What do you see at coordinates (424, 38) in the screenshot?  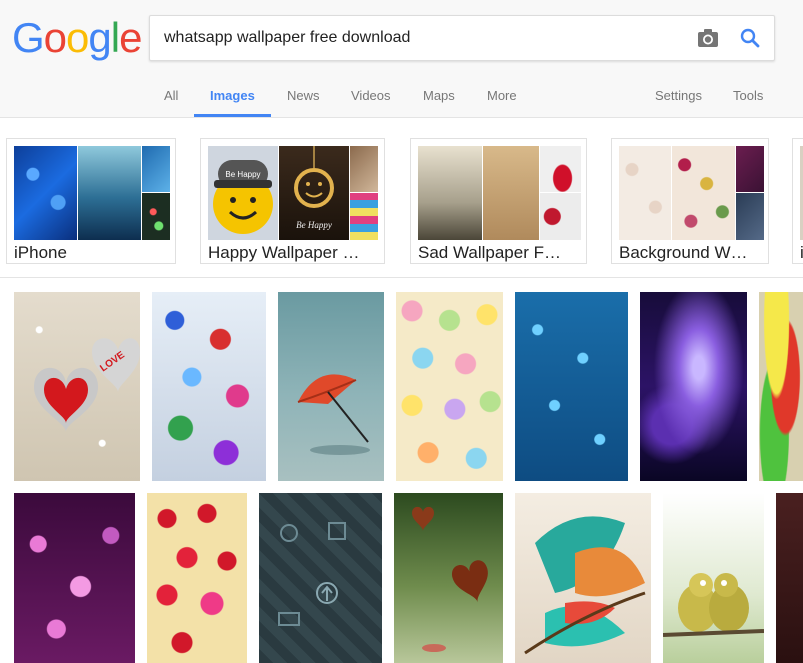 I see `search-input` at bounding box center [424, 38].